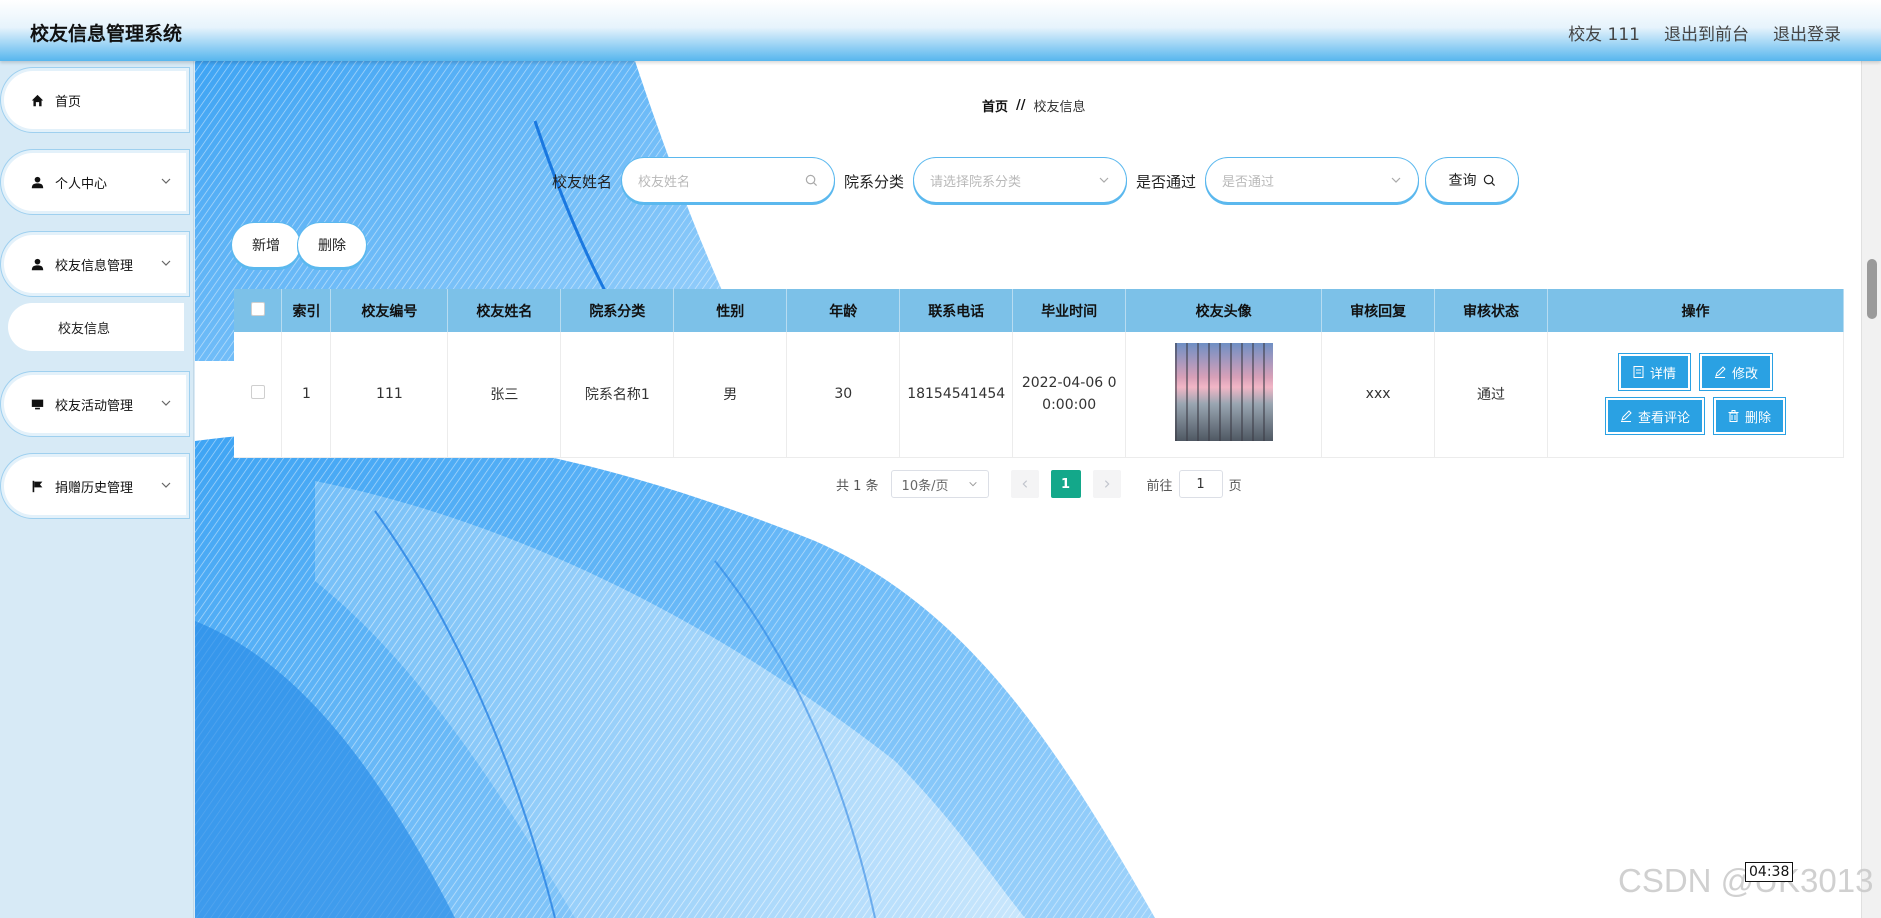 The height and width of the screenshot is (918, 1881). I want to click on approved-label: 是否通过, so click(1166, 182).